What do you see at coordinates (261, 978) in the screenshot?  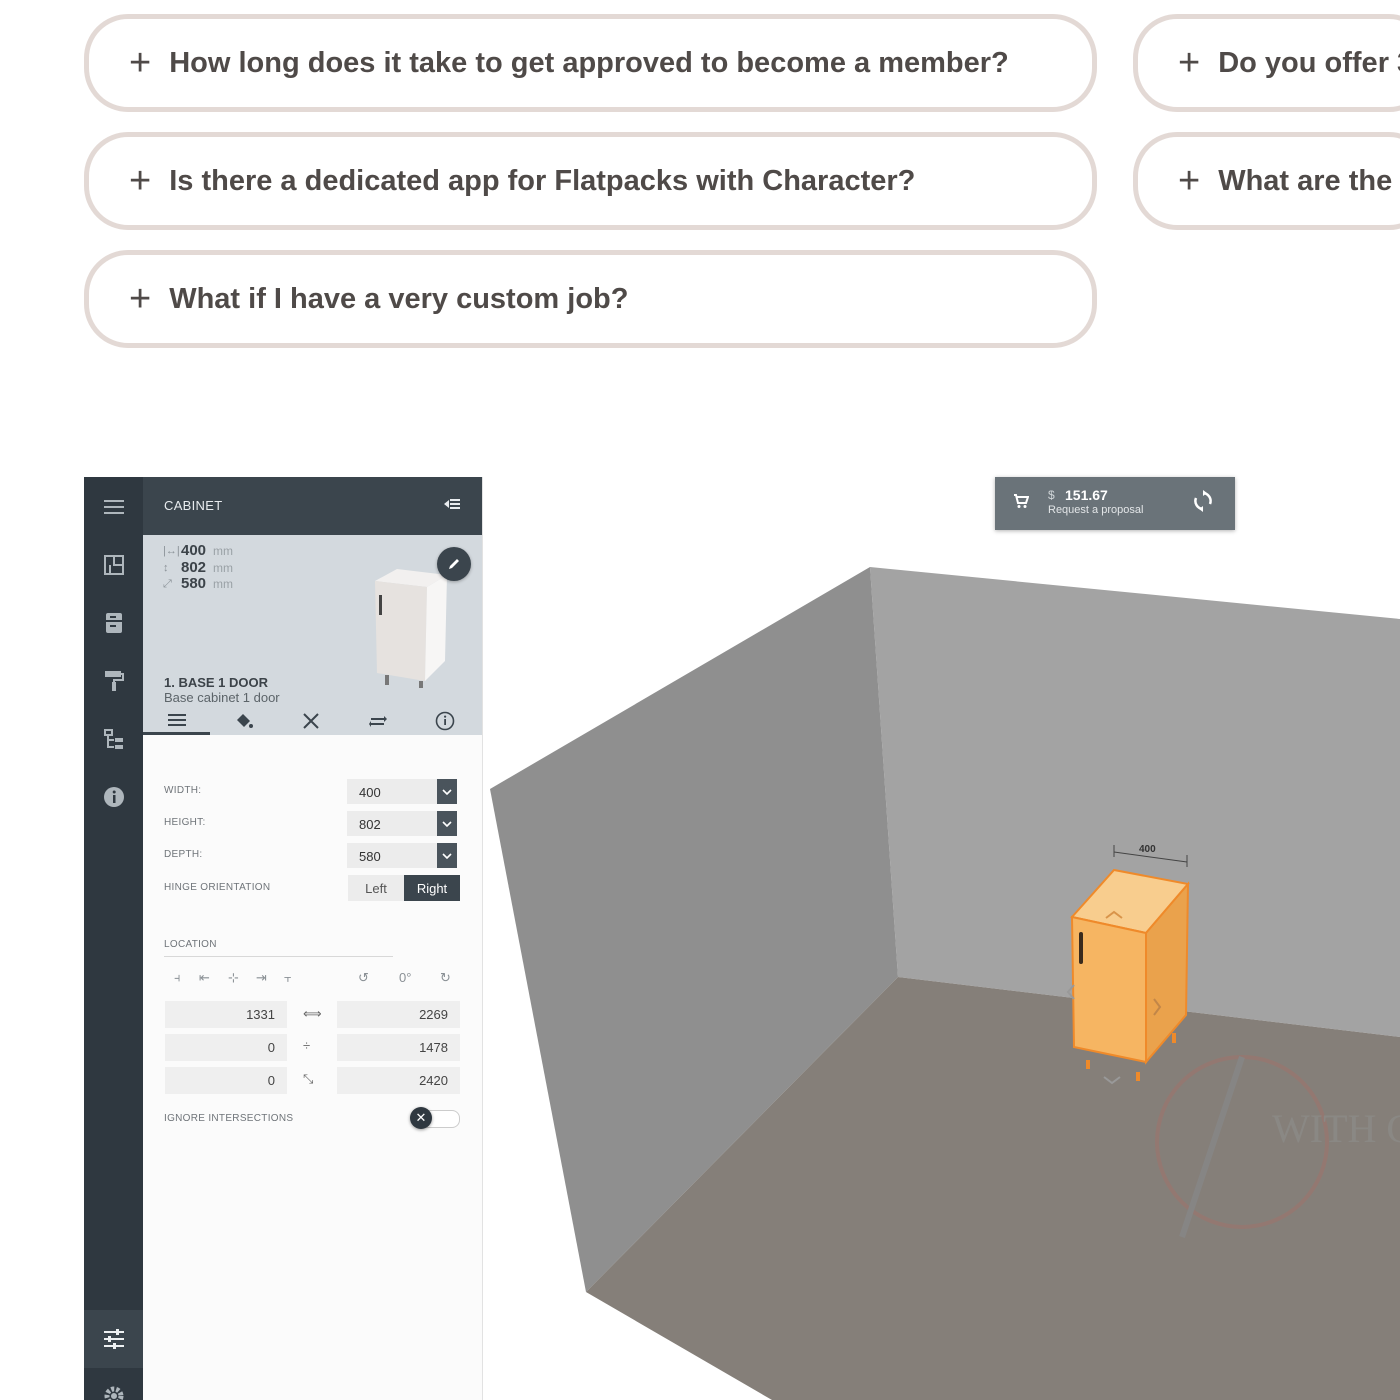 I see `align-right-icon: ⇥` at bounding box center [261, 978].